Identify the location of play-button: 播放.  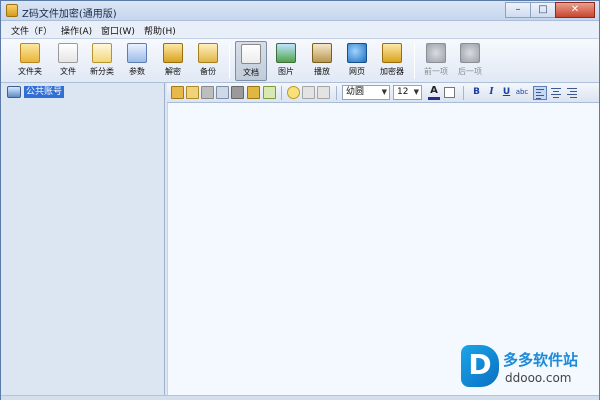
(322, 61).